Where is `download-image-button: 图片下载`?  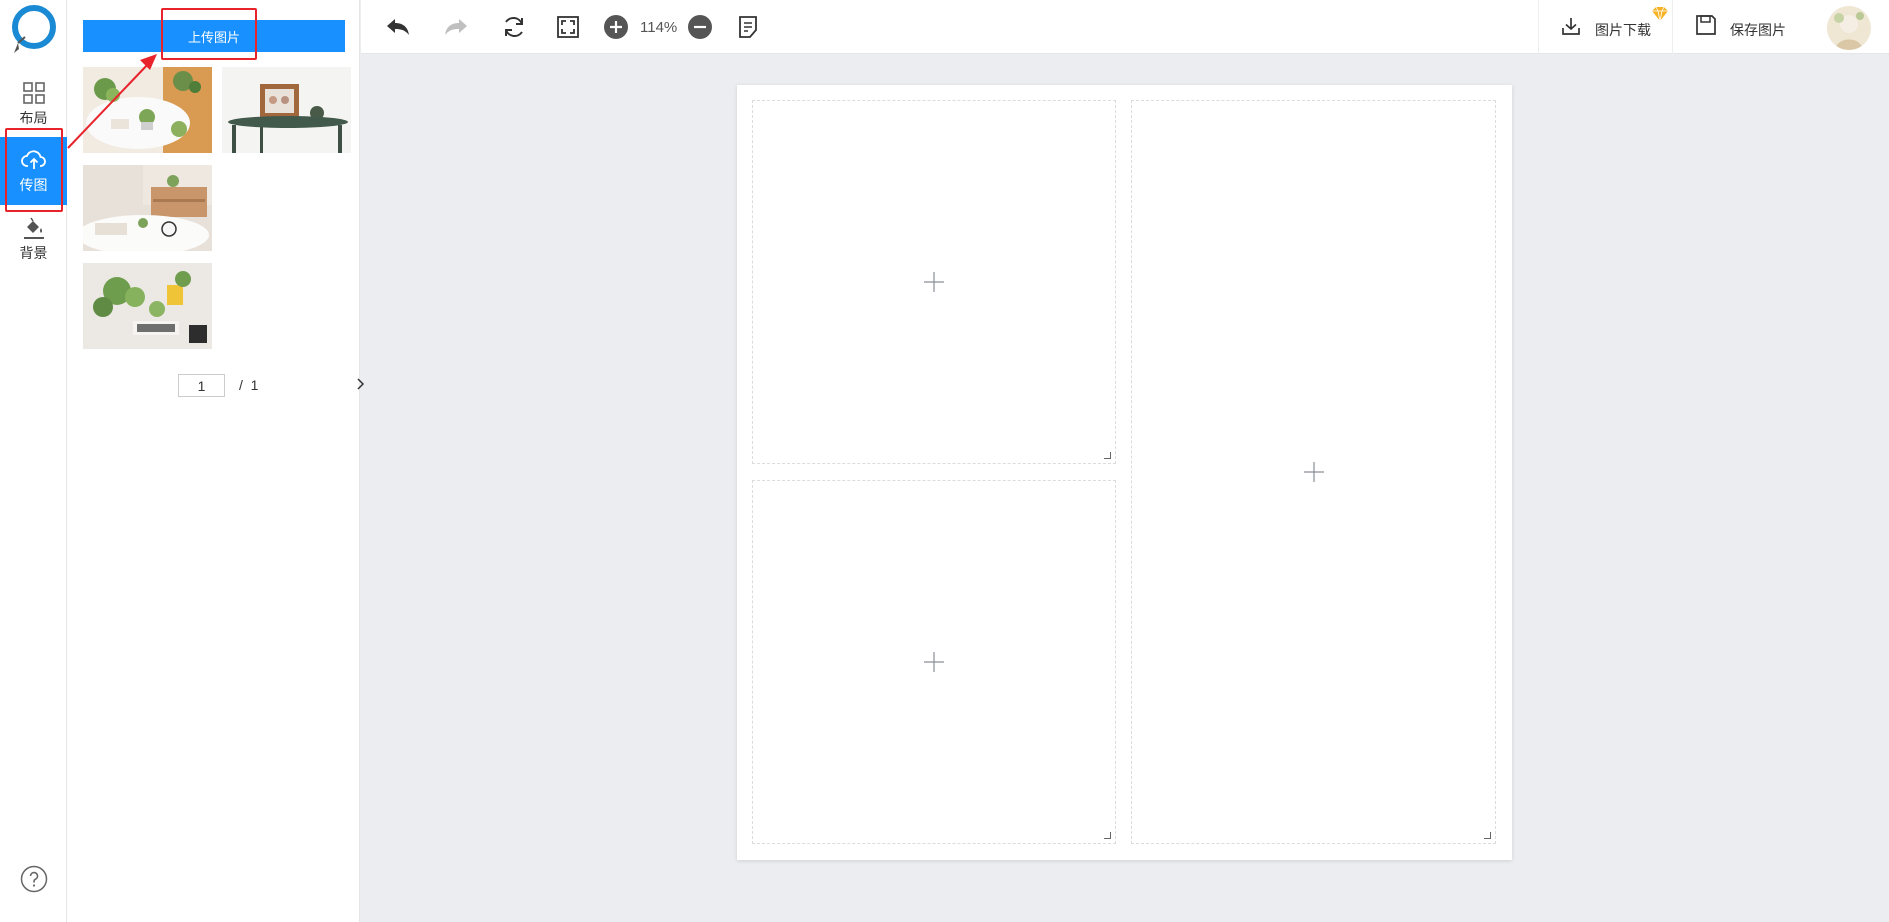 download-image-button: 图片下载 is located at coordinates (1605, 27).